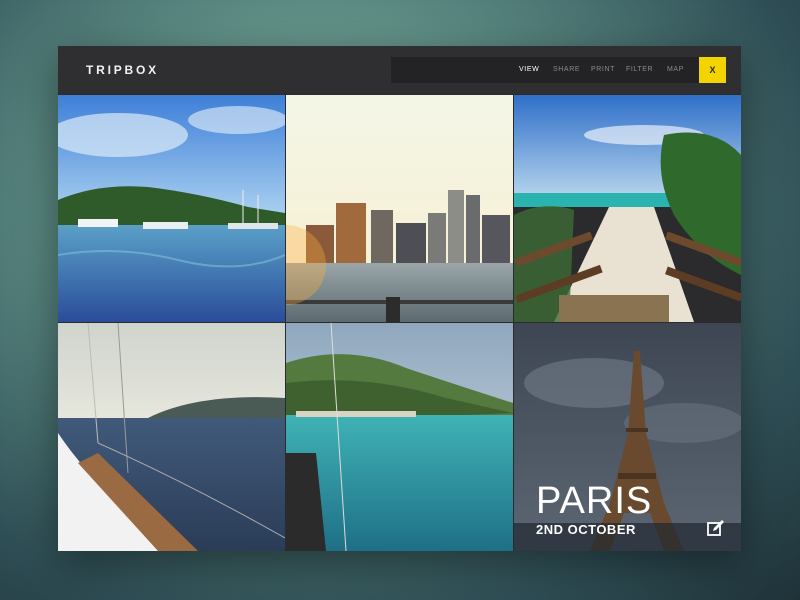 The width and height of the screenshot is (800, 600). What do you see at coordinates (716, 528) in the screenshot?
I see `edit-icon` at bounding box center [716, 528].